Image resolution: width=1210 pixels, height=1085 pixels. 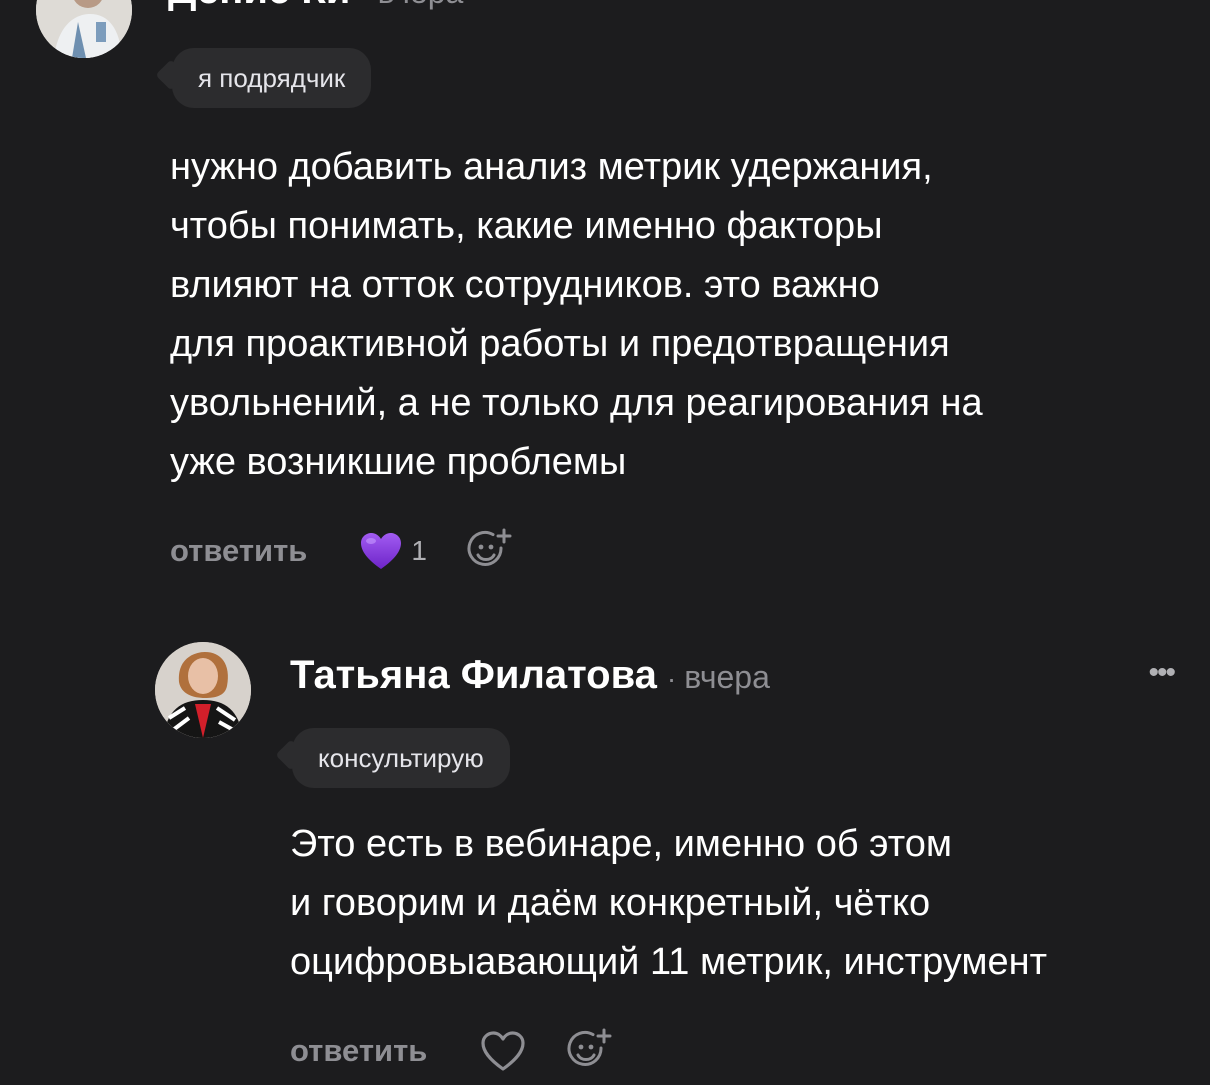 I want to click on role-badge: консультирую, so click(x=401, y=758).